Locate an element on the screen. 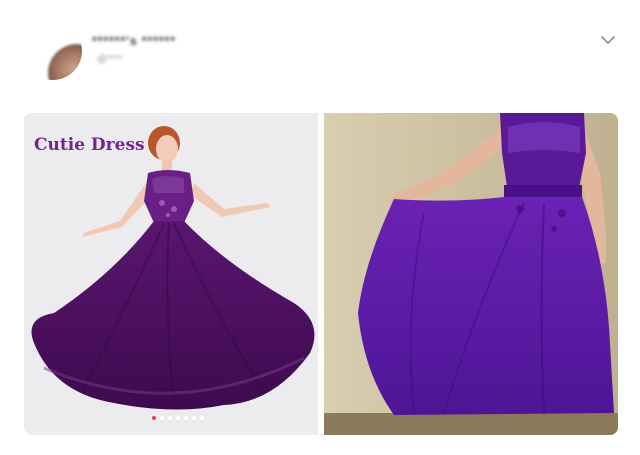 The image size is (640, 455). avatar is located at coordinates (53, 51).